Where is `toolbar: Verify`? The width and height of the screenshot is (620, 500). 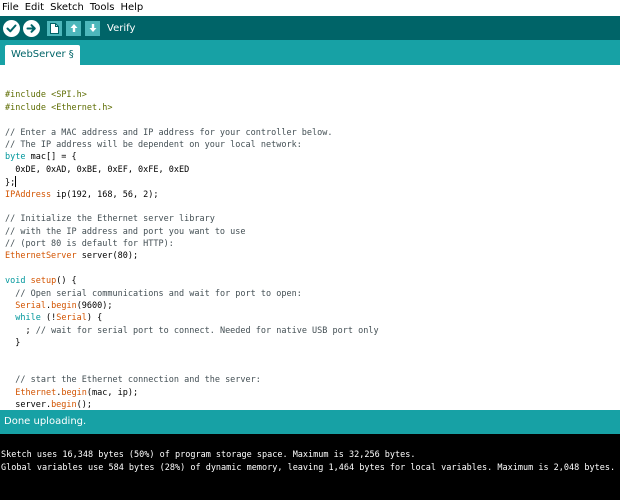
toolbar: Verify is located at coordinates (310, 28).